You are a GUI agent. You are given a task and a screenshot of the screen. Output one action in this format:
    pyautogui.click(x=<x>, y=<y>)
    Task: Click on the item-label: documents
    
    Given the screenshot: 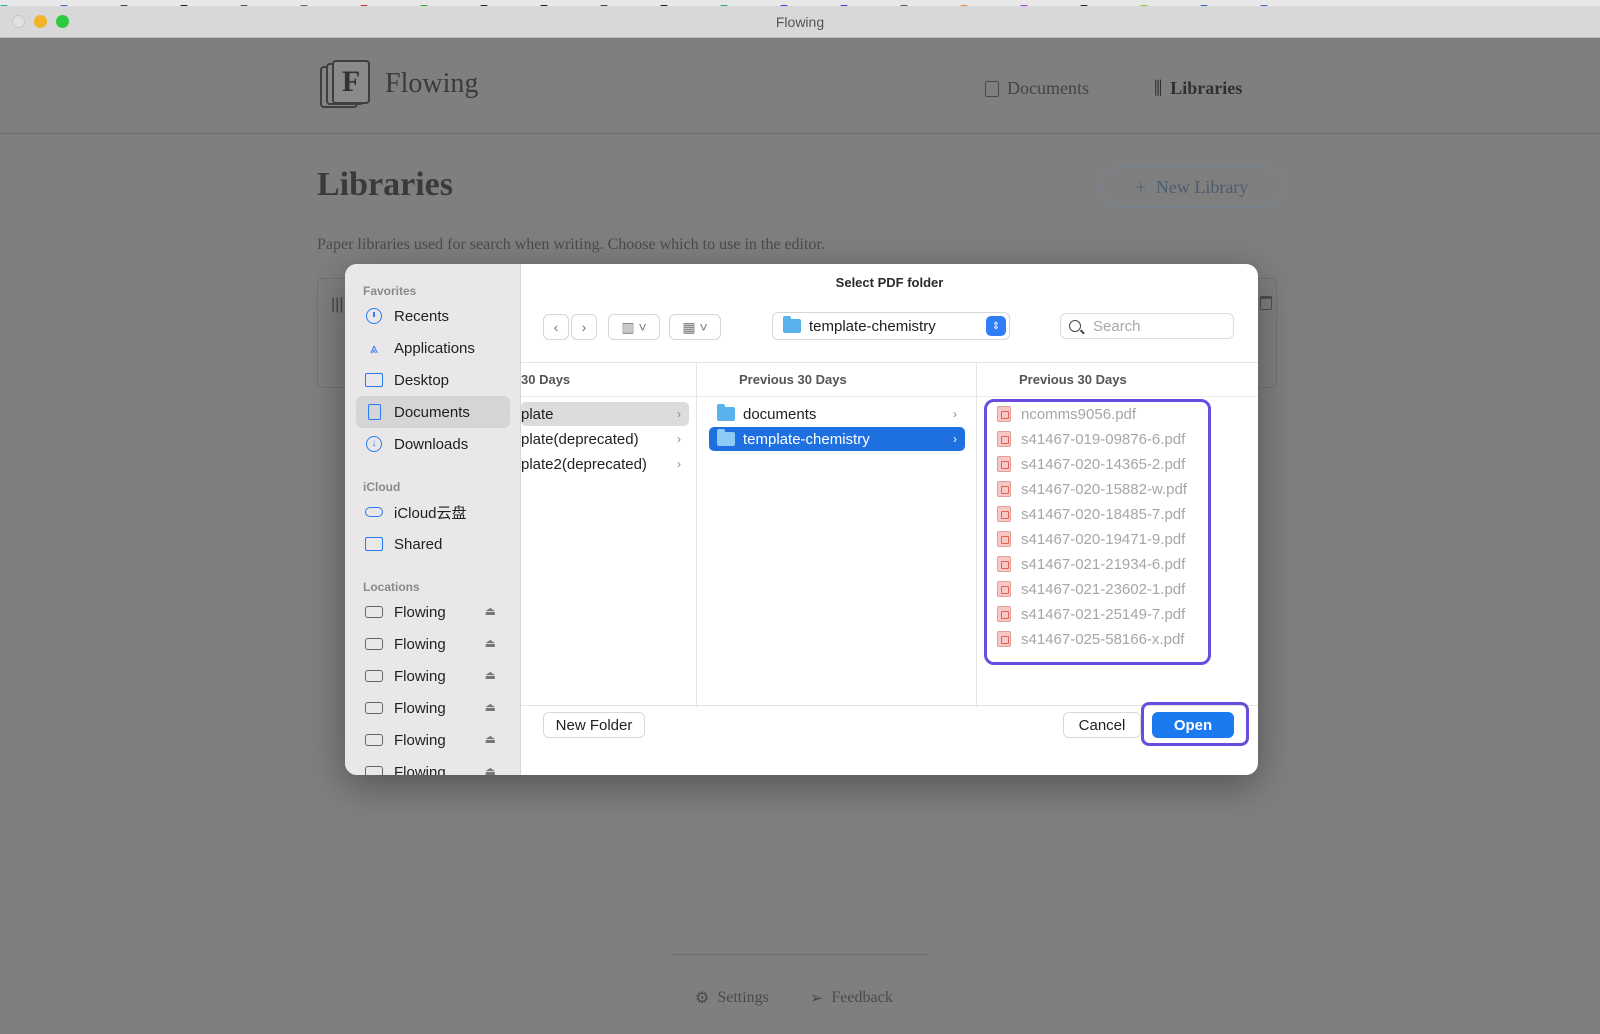 What is the action you would take?
    pyautogui.click(x=780, y=414)
    